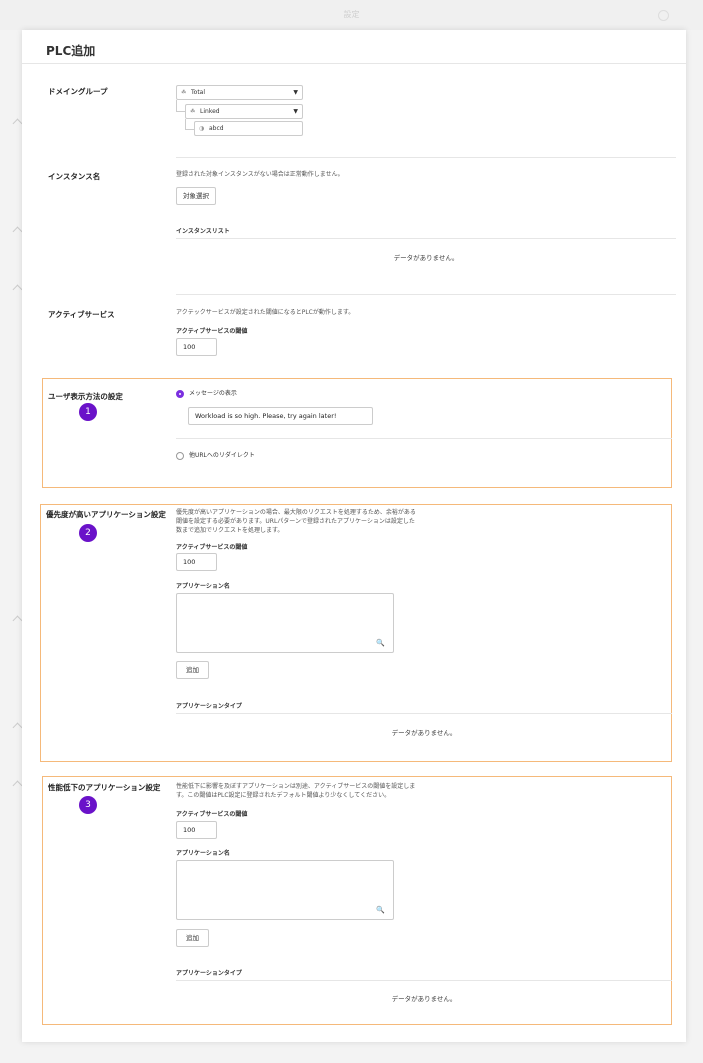 Image resolution: width=703 pixels, height=1063 pixels. What do you see at coordinates (210, 111) in the screenshot?
I see `select-value: Linked` at bounding box center [210, 111].